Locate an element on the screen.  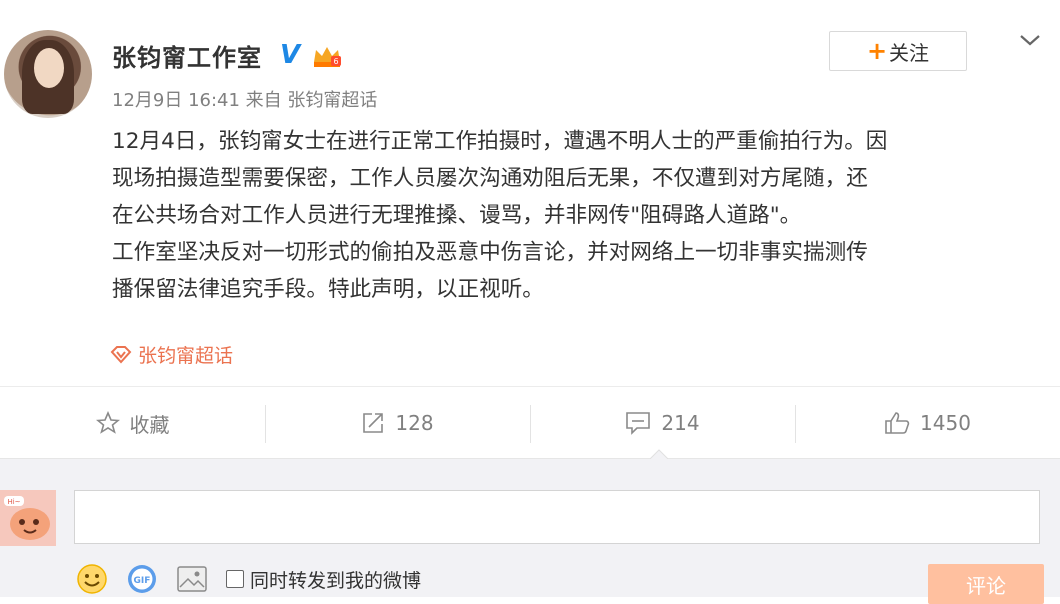
content-line: 12月4日，张钧甯女士在进行正常工作拍摄时，遭遇不明人士的严重偷拍行为。因 is located at coordinates (500, 141).